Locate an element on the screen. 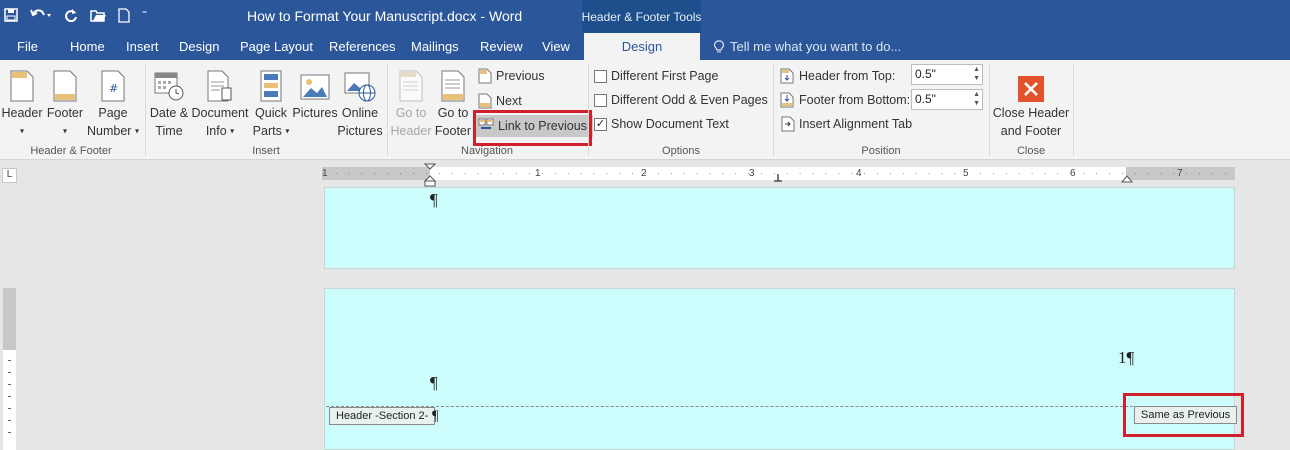  tab-header-footer-design: Design is located at coordinates (642, 46).